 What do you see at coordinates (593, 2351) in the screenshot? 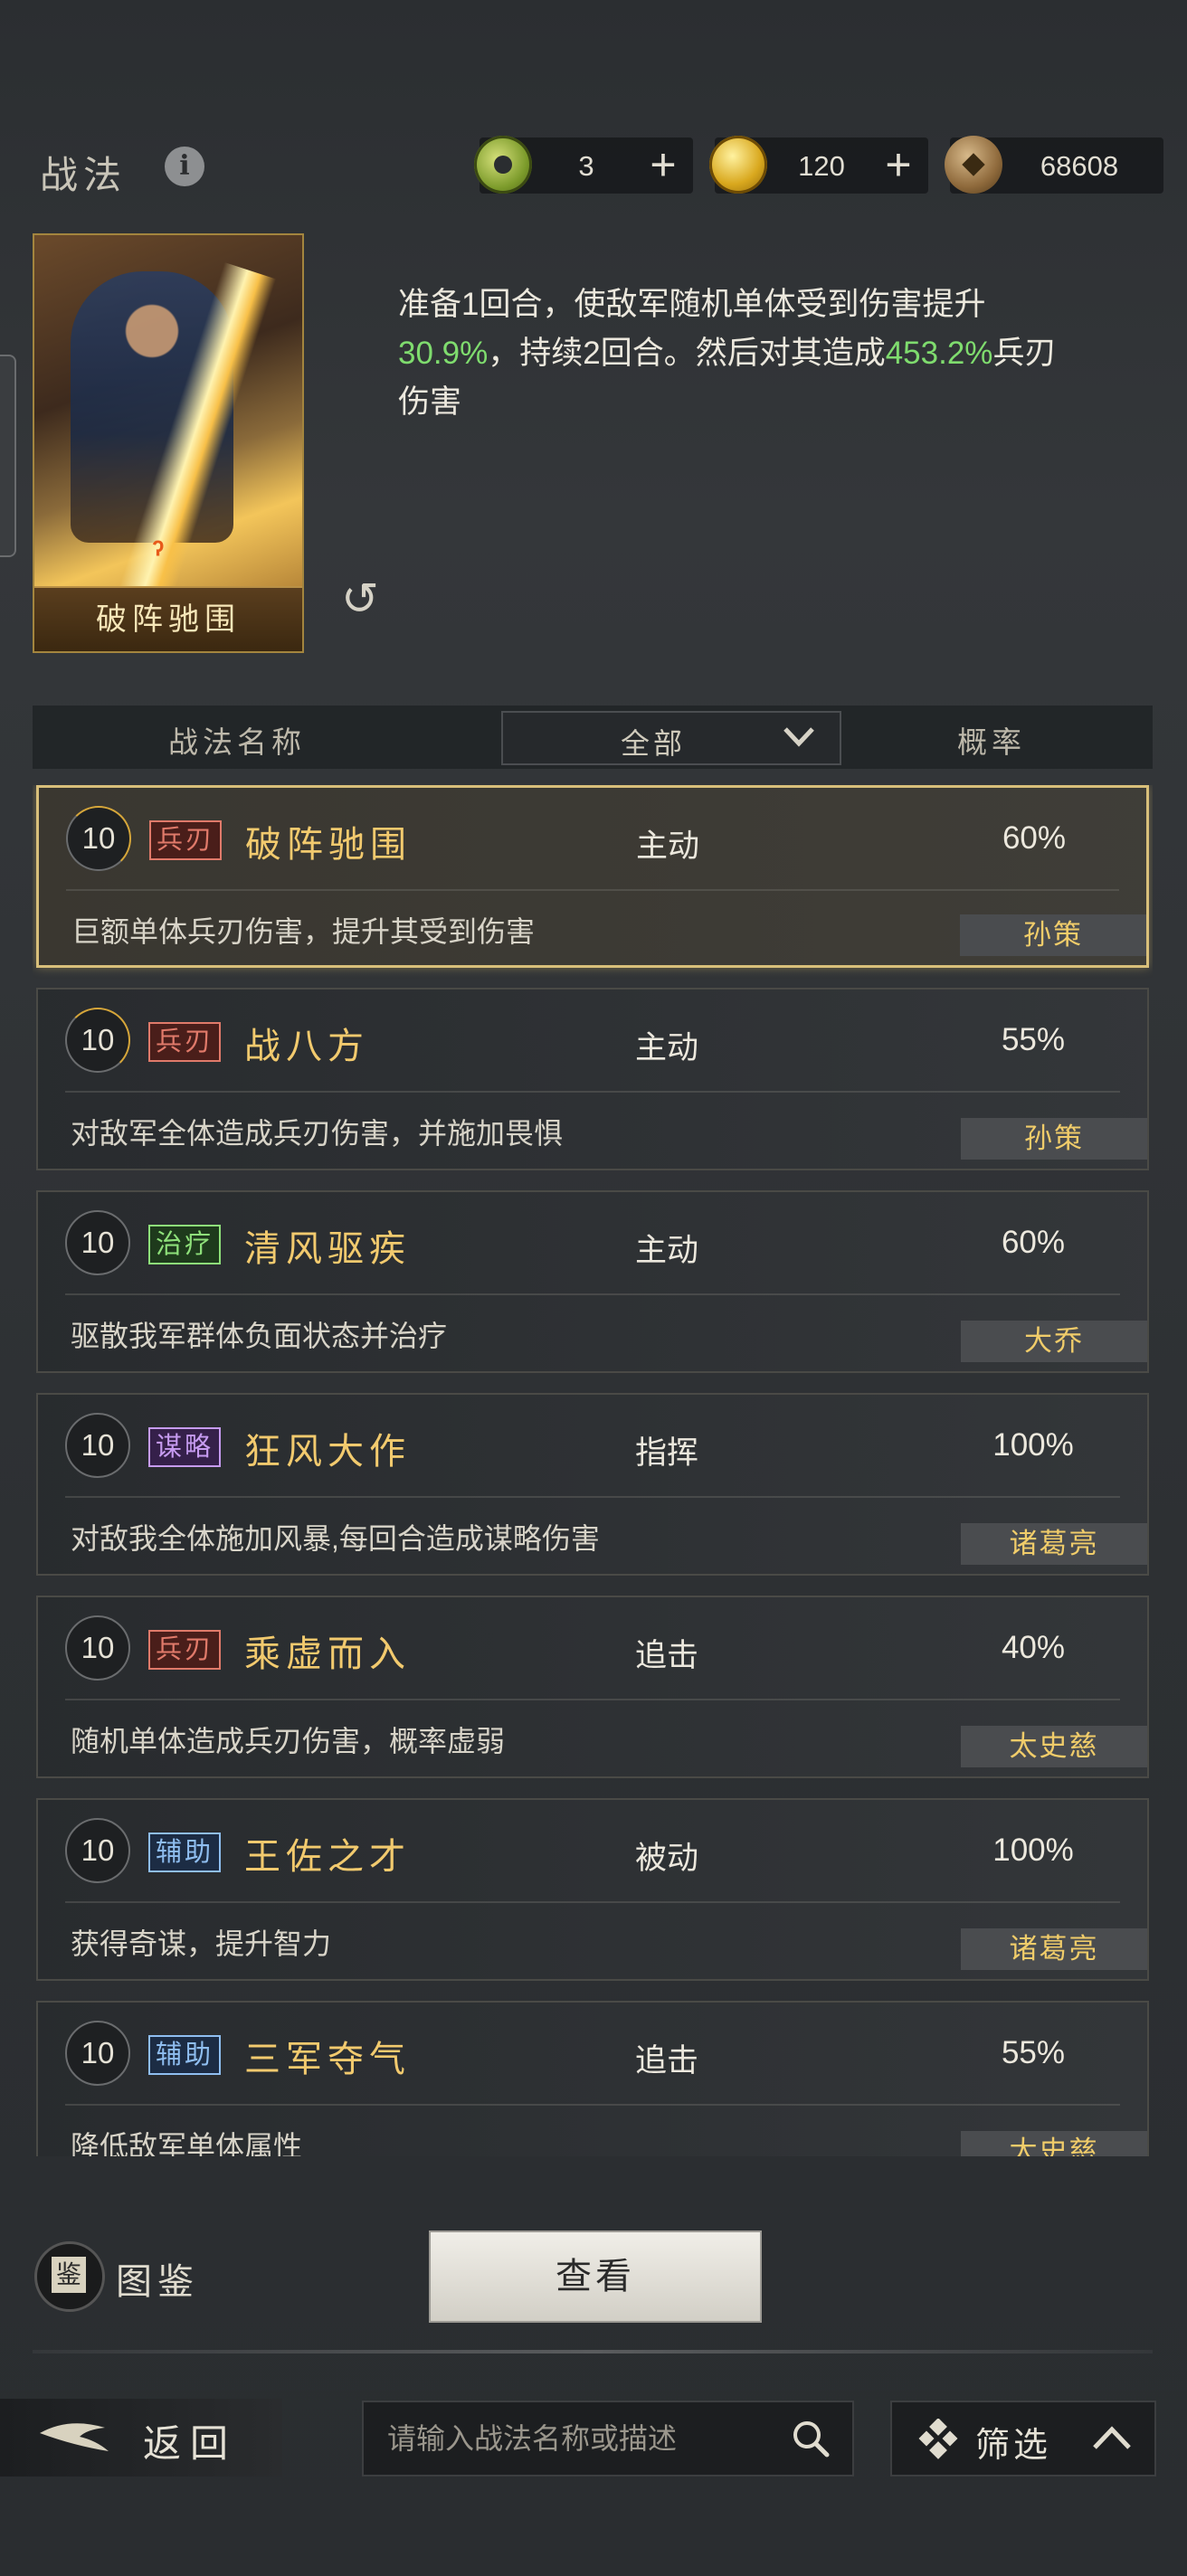
I see `divider` at bounding box center [593, 2351].